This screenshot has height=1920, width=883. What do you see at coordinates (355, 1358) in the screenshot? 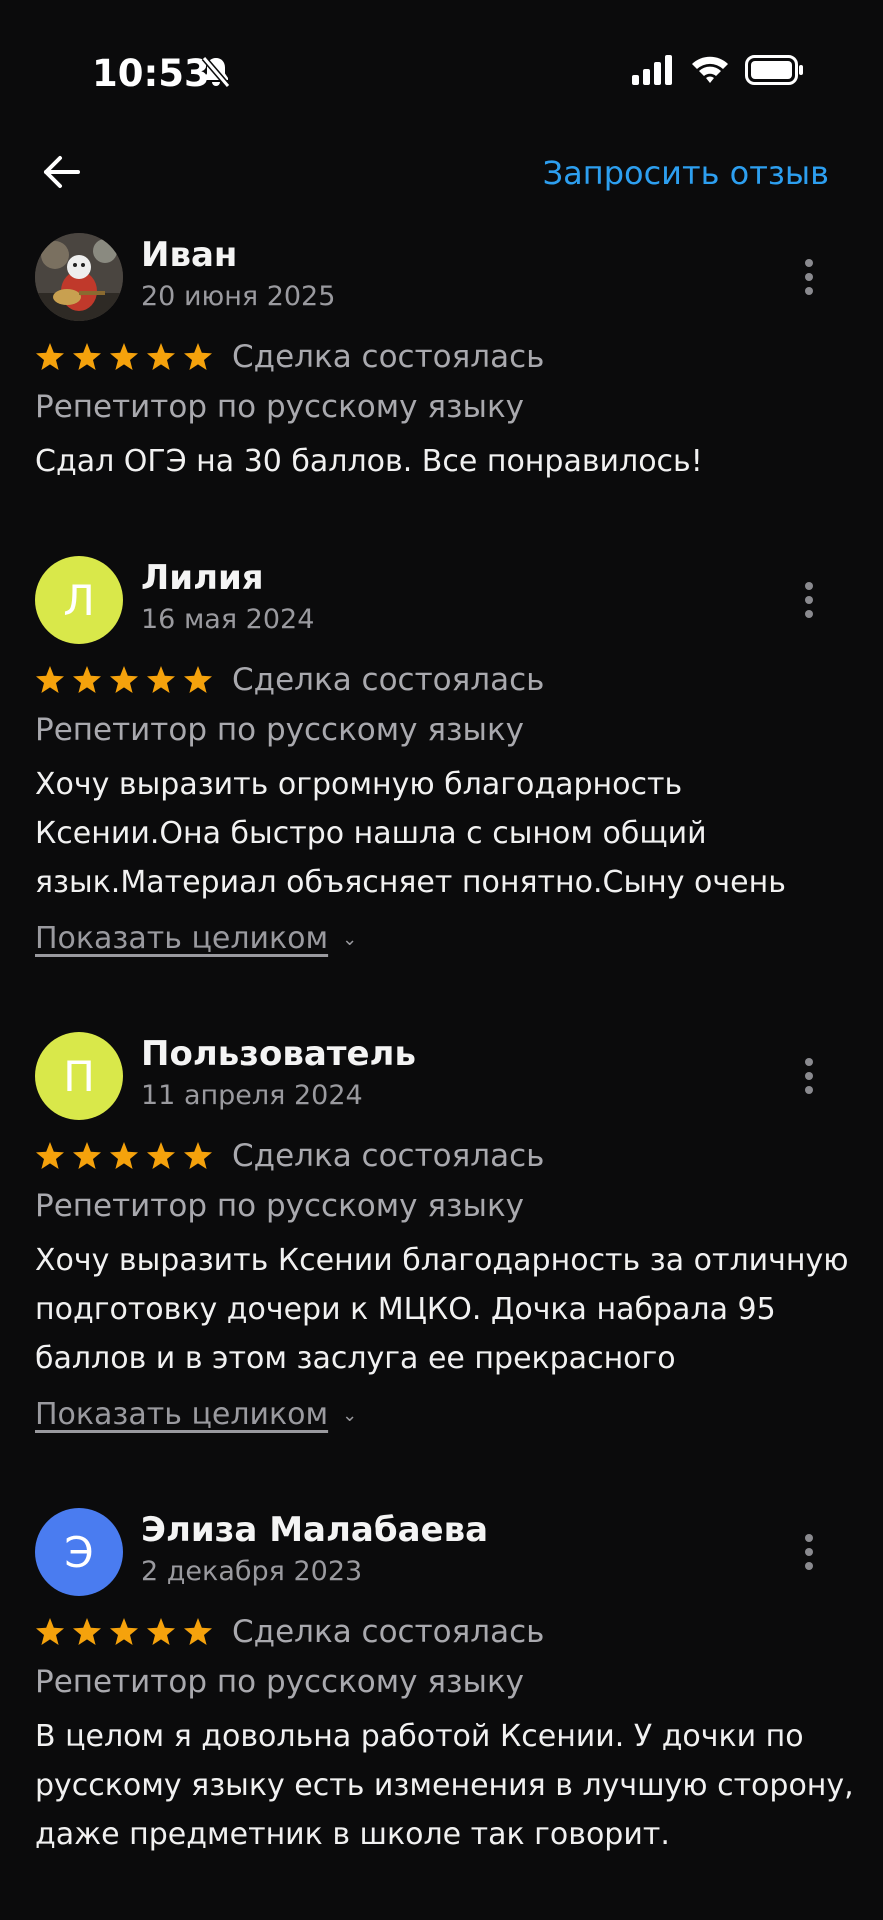
I see `review-text-line: баллов и в этом заслуга ее прекрасного` at bounding box center [355, 1358].